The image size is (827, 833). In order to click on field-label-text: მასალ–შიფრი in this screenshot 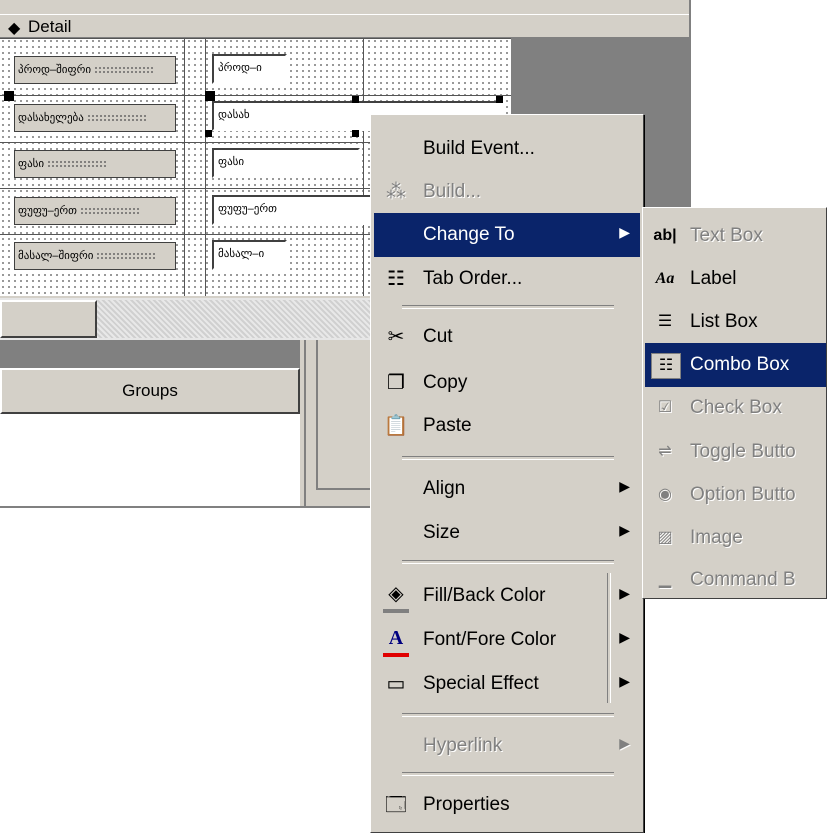, I will do `click(56, 256)`.